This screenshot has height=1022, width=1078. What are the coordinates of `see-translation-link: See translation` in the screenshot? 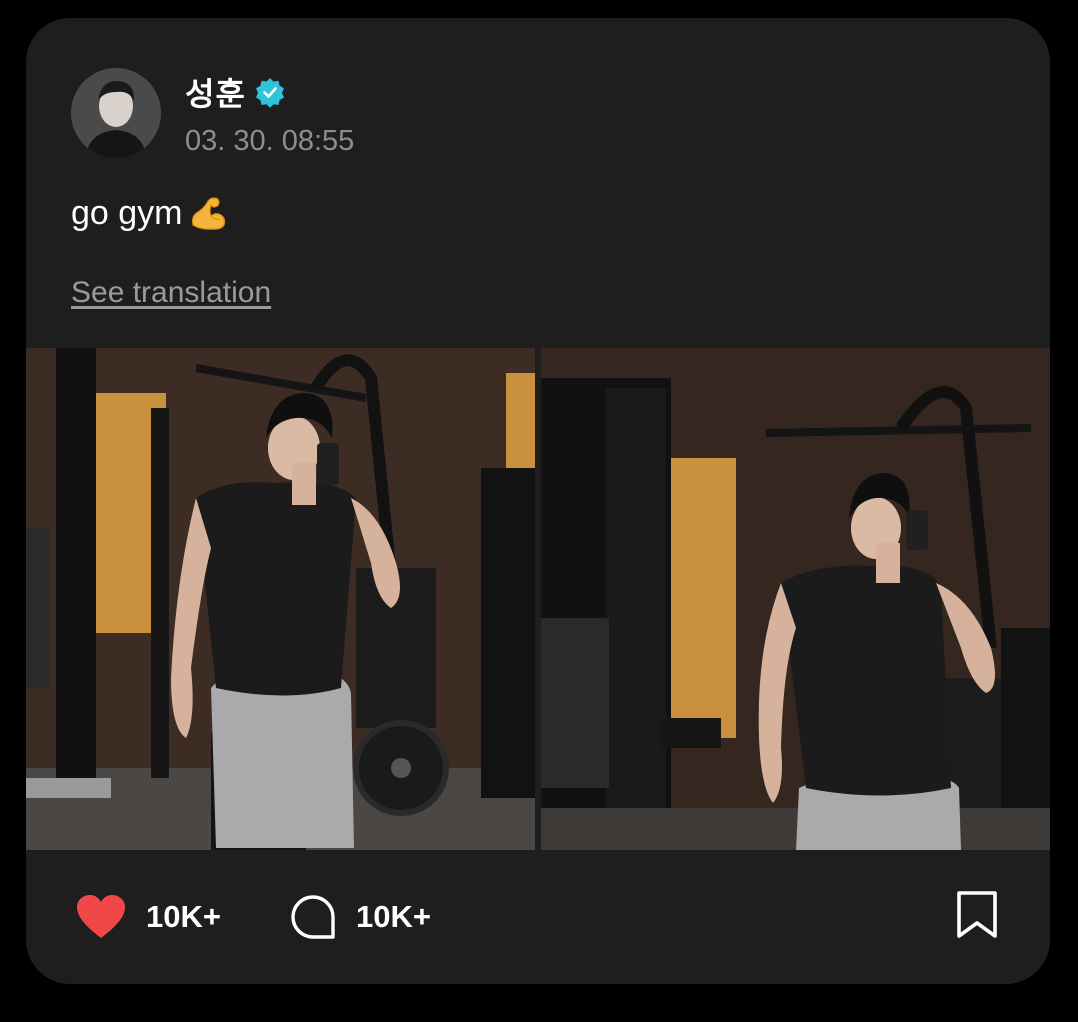 It's located at (171, 293).